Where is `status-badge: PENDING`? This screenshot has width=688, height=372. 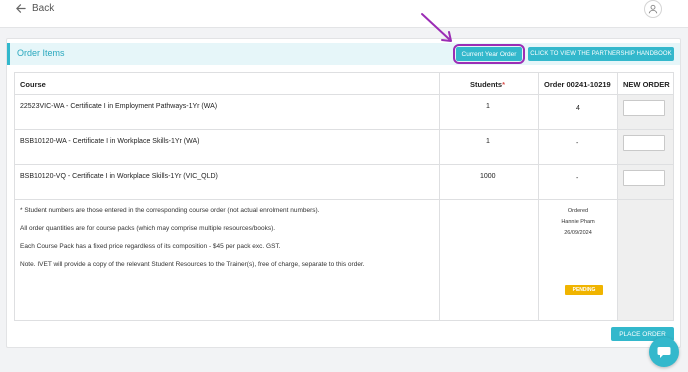
status-badge: PENDING is located at coordinates (584, 290).